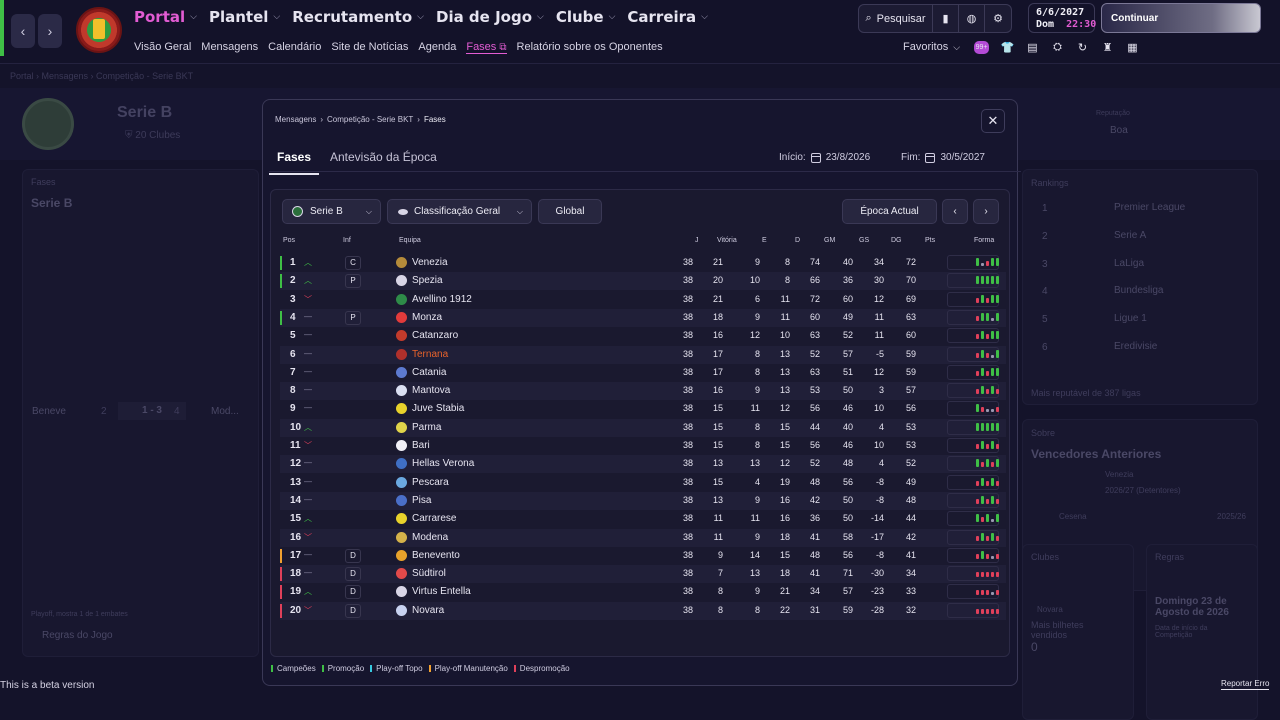  Describe the element at coordinates (1057, 47) in the screenshot. I see `tactics-icon: ⛭` at that location.